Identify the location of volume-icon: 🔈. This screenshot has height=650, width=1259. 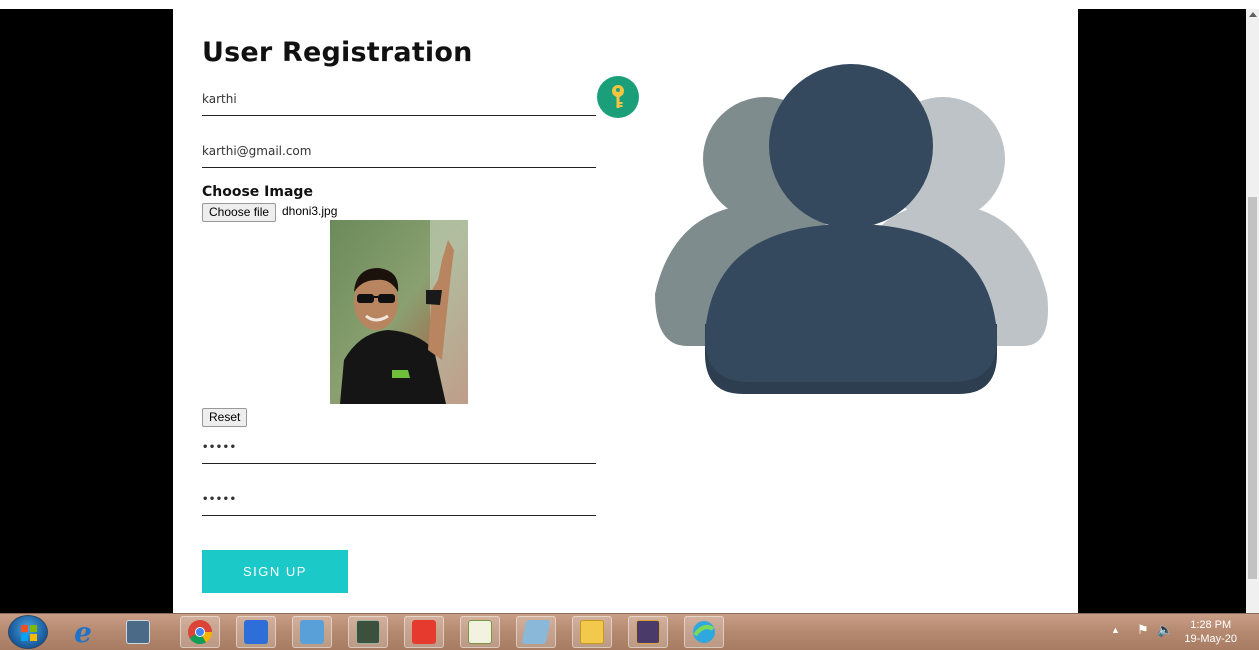
(1165, 630).